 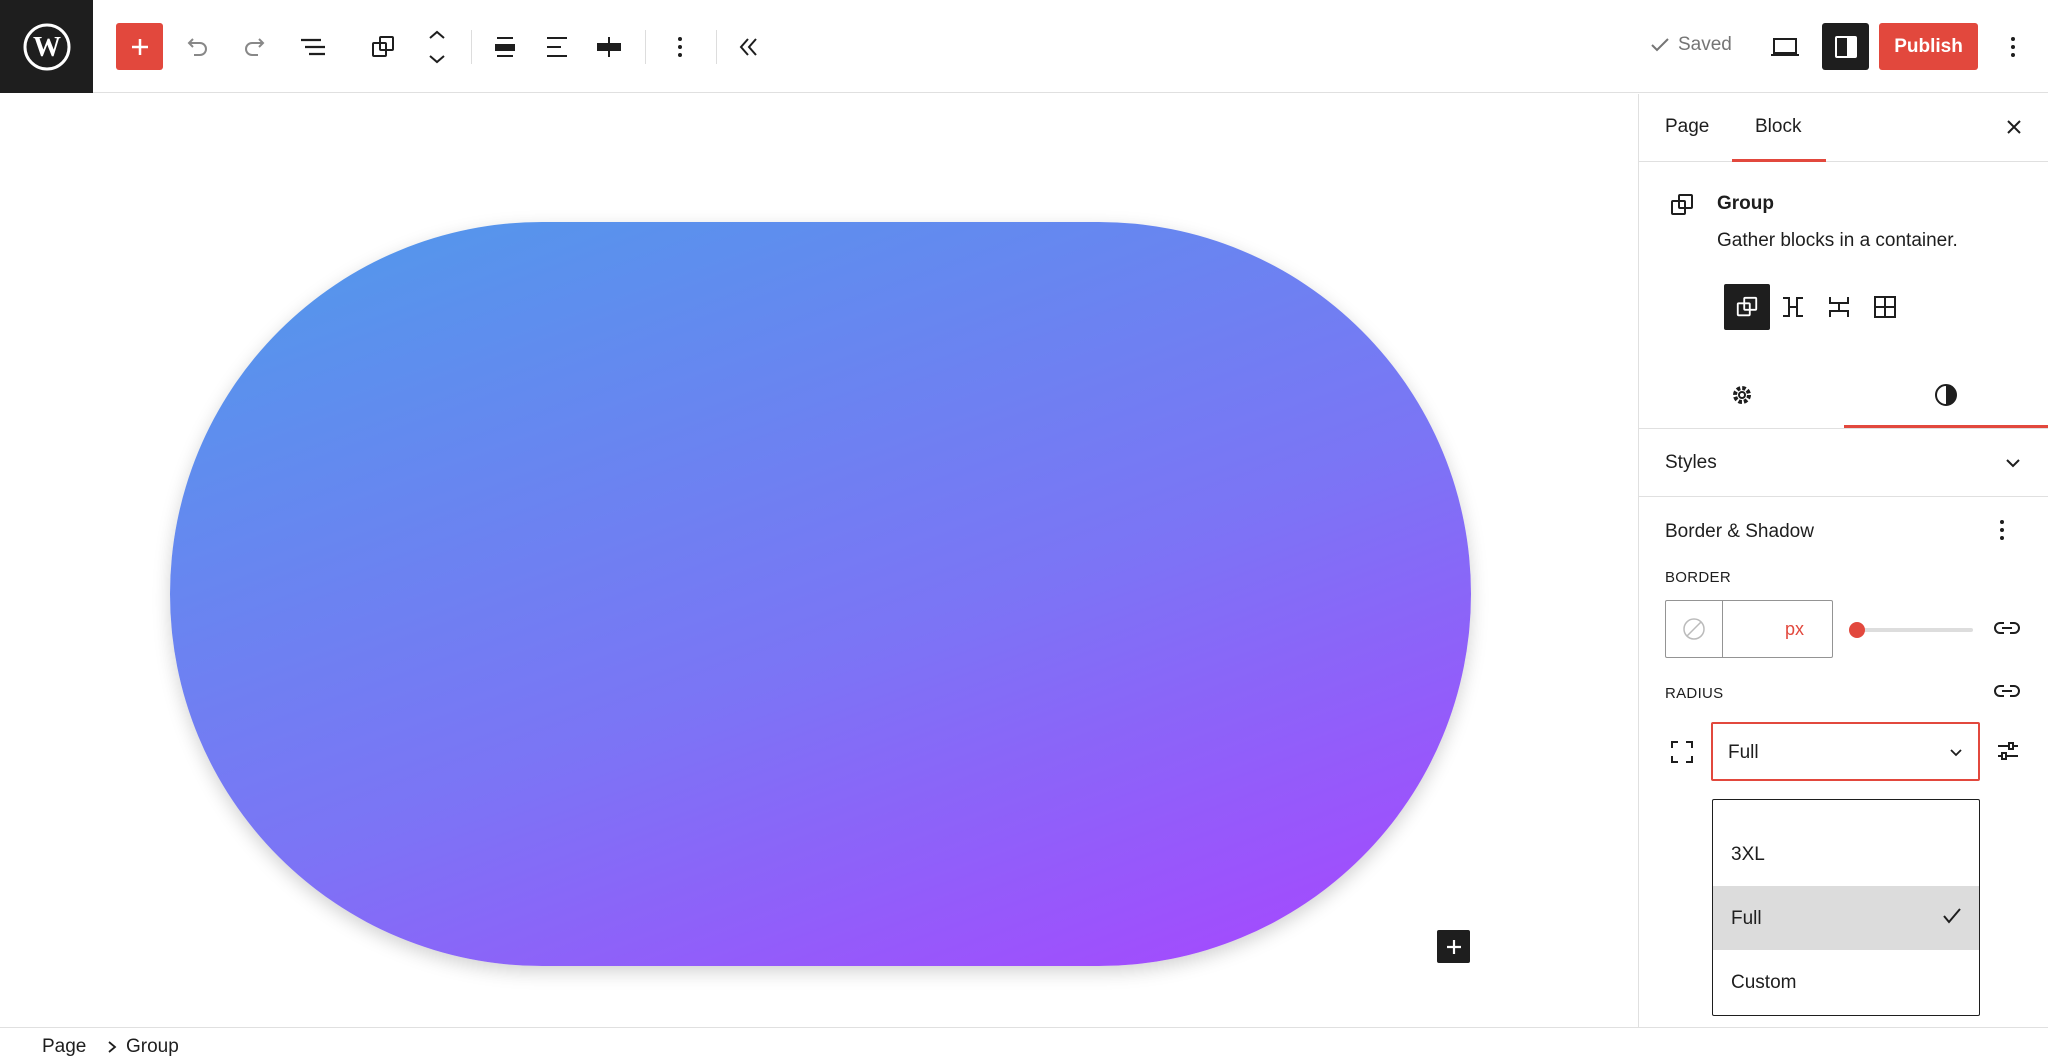 What do you see at coordinates (1024, 1045) in the screenshot?
I see `breadcrumb: Page Group` at bounding box center [1024, 1045].